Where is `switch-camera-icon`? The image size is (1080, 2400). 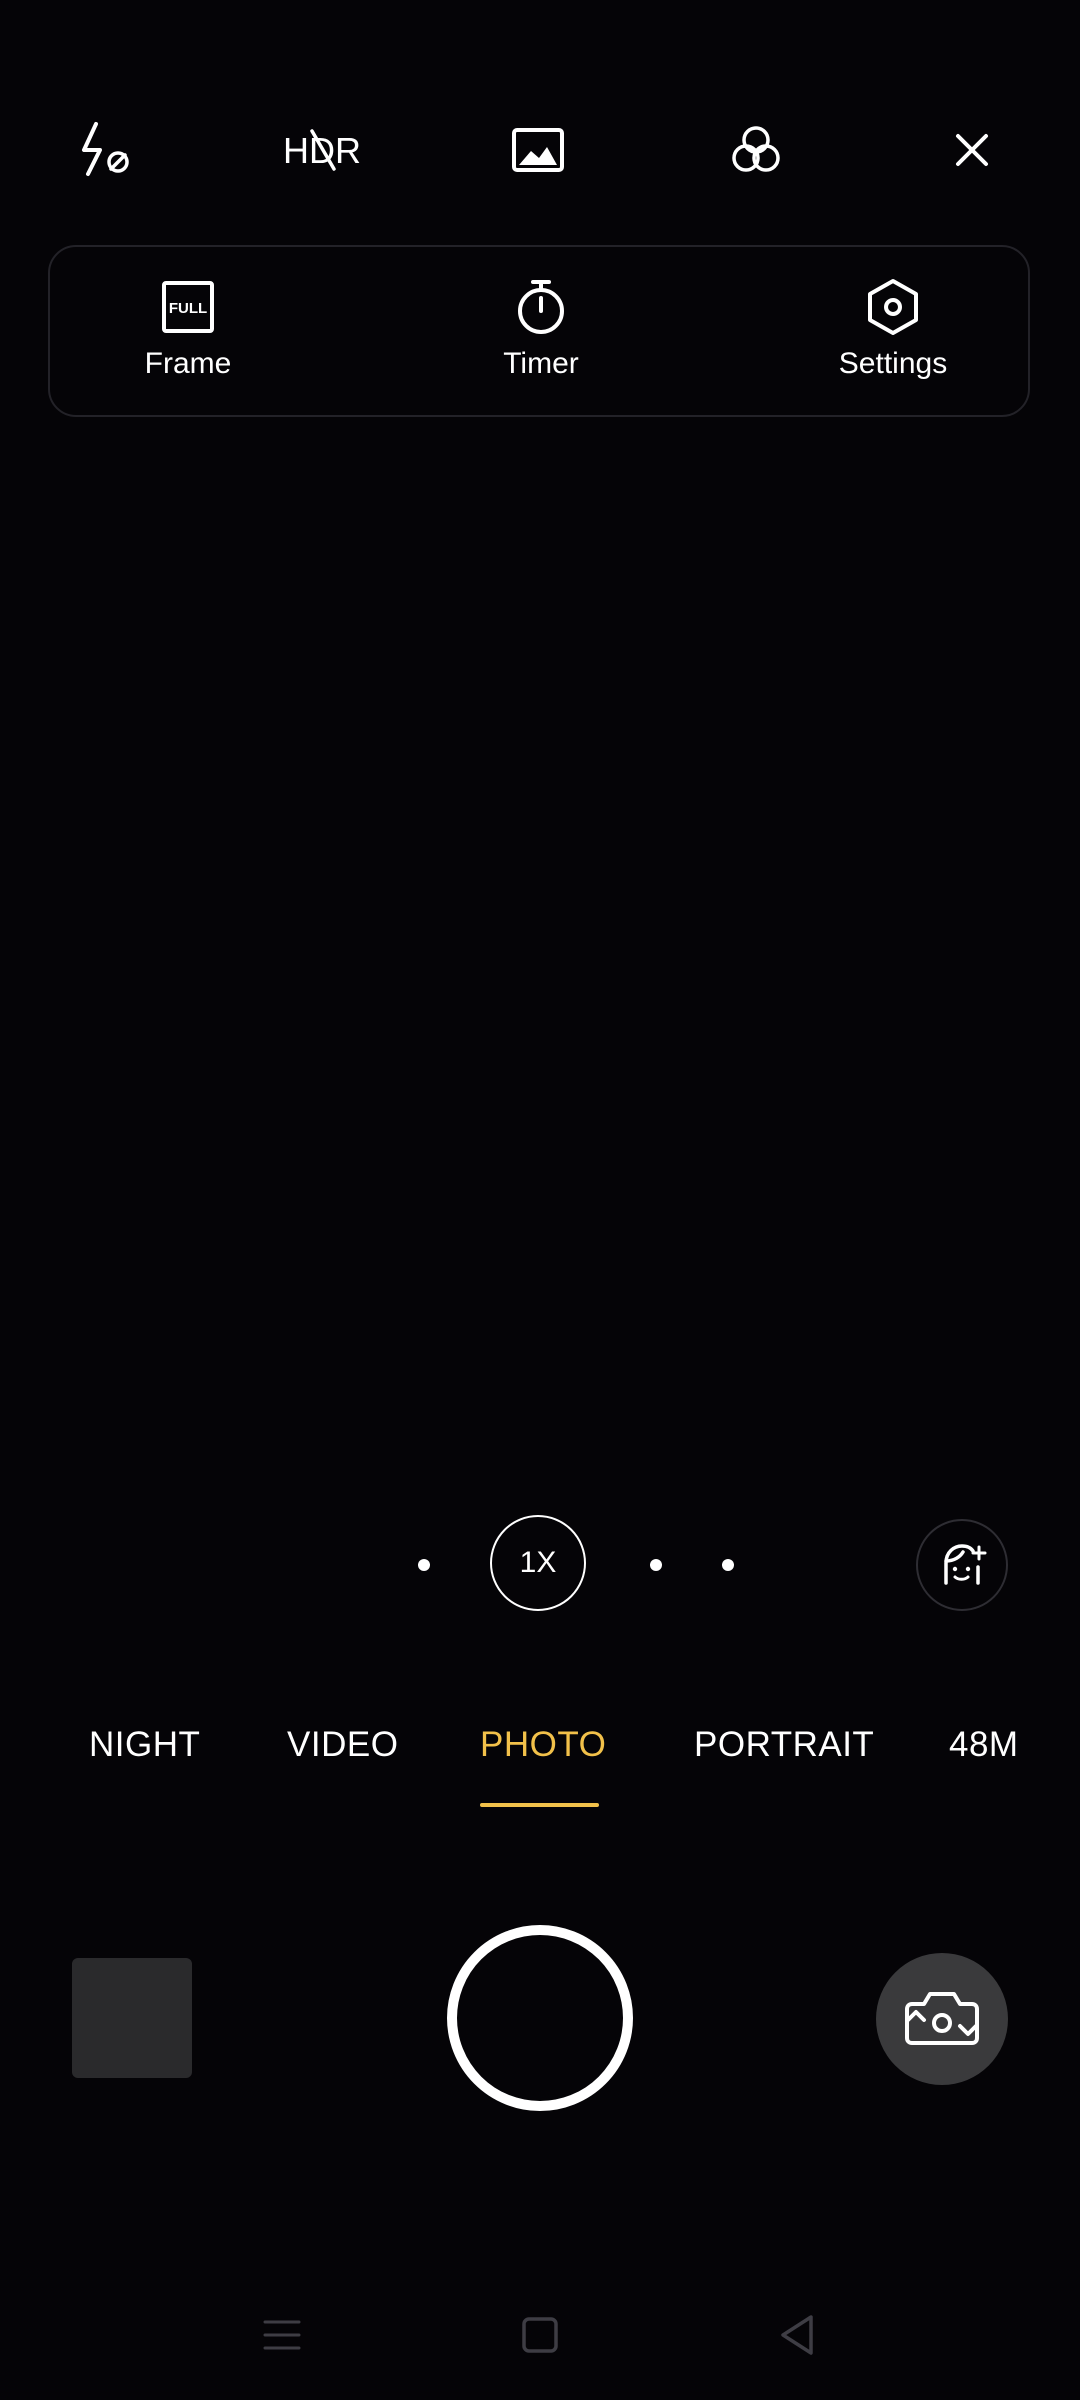 switch-camera-icon is located at coordinates (942, 2018).